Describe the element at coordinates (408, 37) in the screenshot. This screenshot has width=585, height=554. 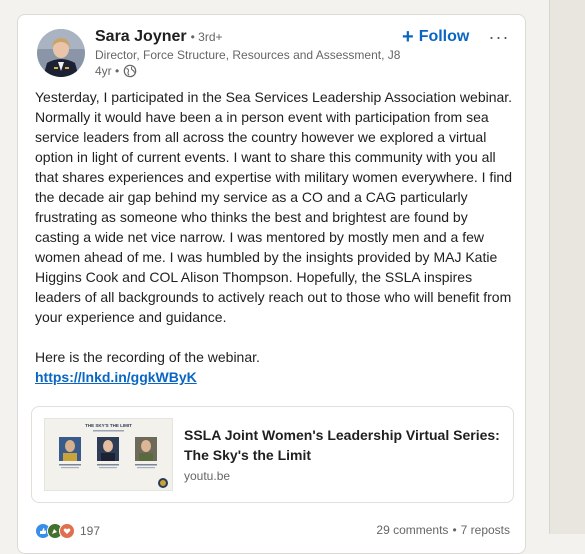
I see `plus-icon: +` at that location.